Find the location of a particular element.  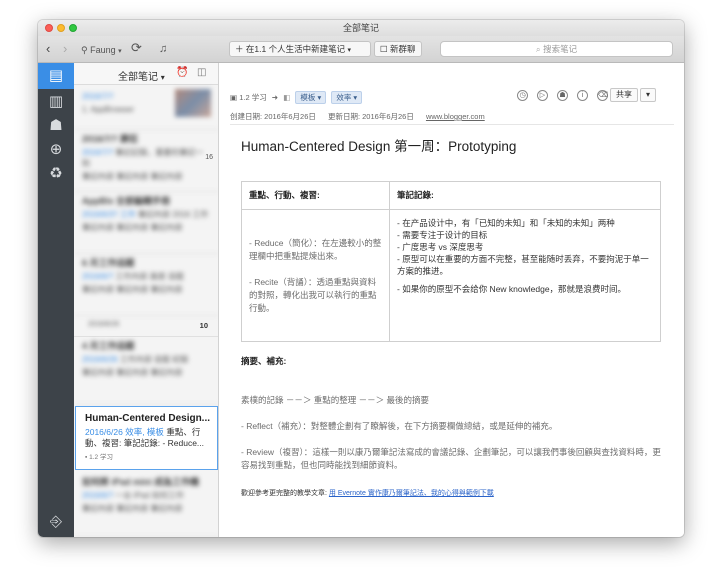

close-window-button is located at coordinates (49, 28).